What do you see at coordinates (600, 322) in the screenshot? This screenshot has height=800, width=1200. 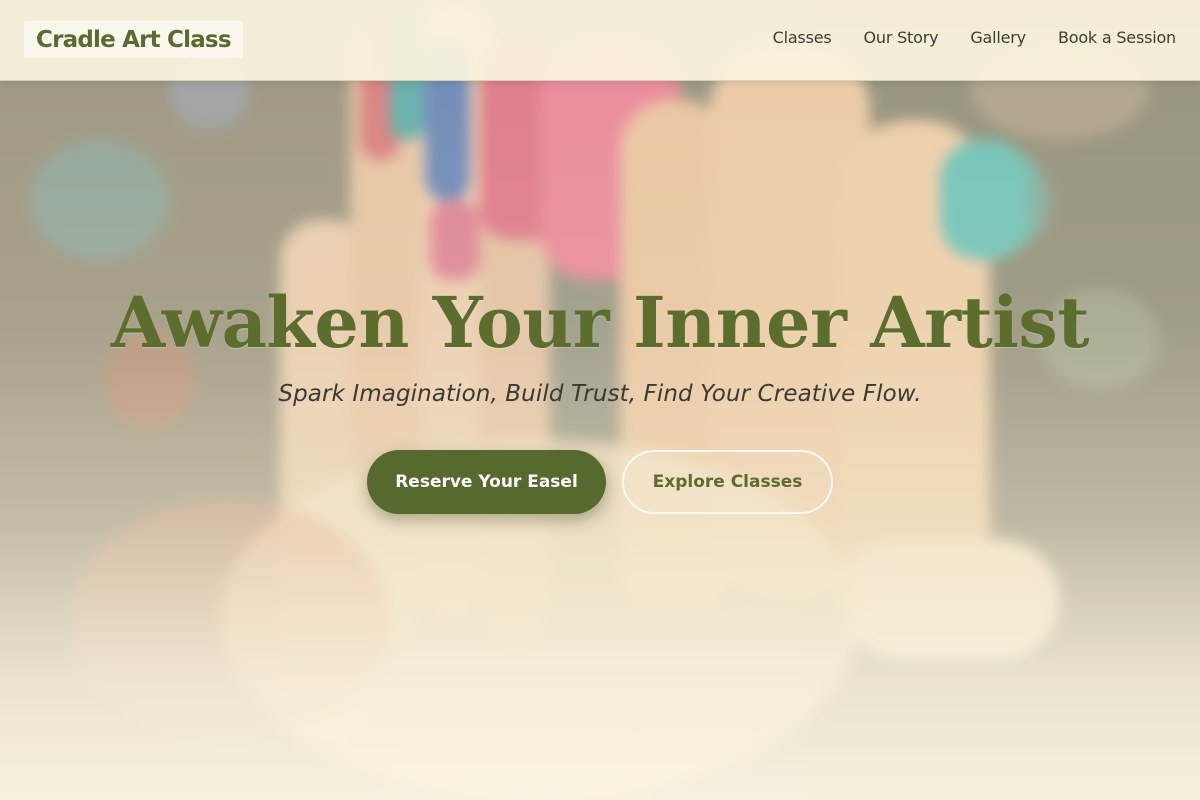 I see `hero-title: Awaken Your Inner Artist` at bounding box center [600, 322].